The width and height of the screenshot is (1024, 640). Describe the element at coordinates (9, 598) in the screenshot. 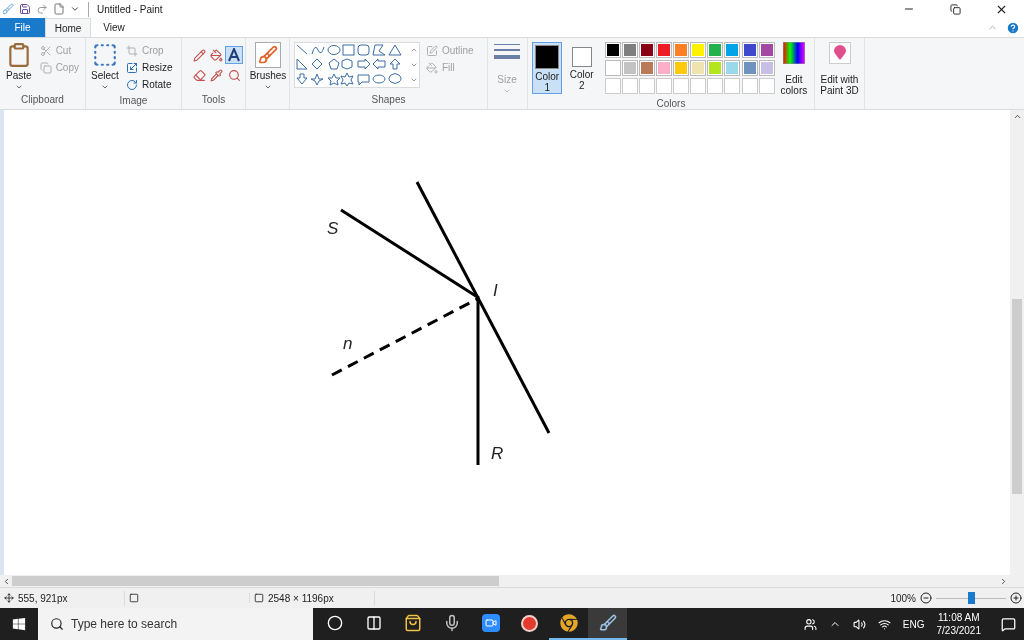

I see `cursor-position-icon` at that location.